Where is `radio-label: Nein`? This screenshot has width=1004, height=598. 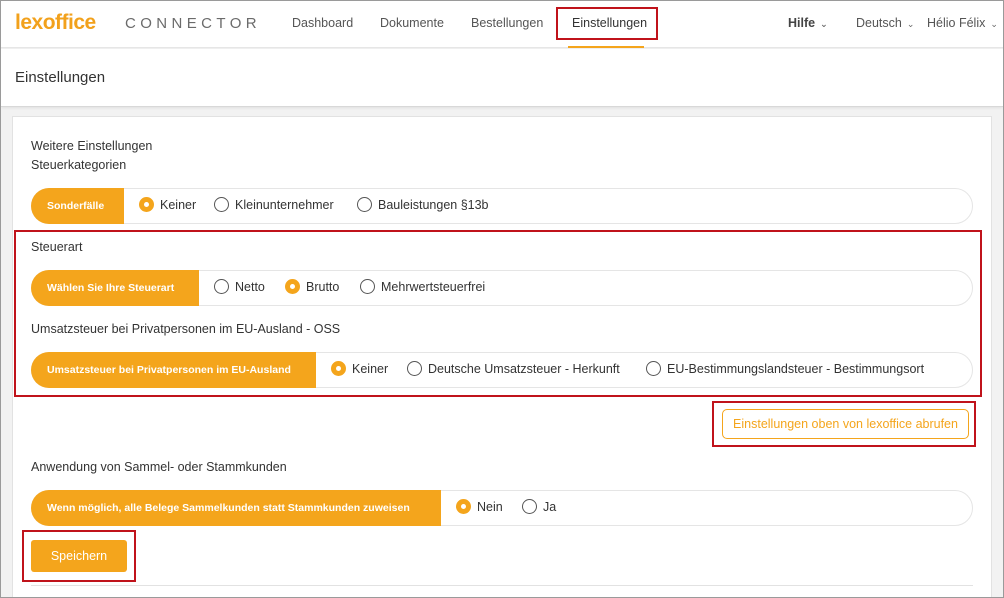 radio-label: Nein is located at coordinates (490, 506).